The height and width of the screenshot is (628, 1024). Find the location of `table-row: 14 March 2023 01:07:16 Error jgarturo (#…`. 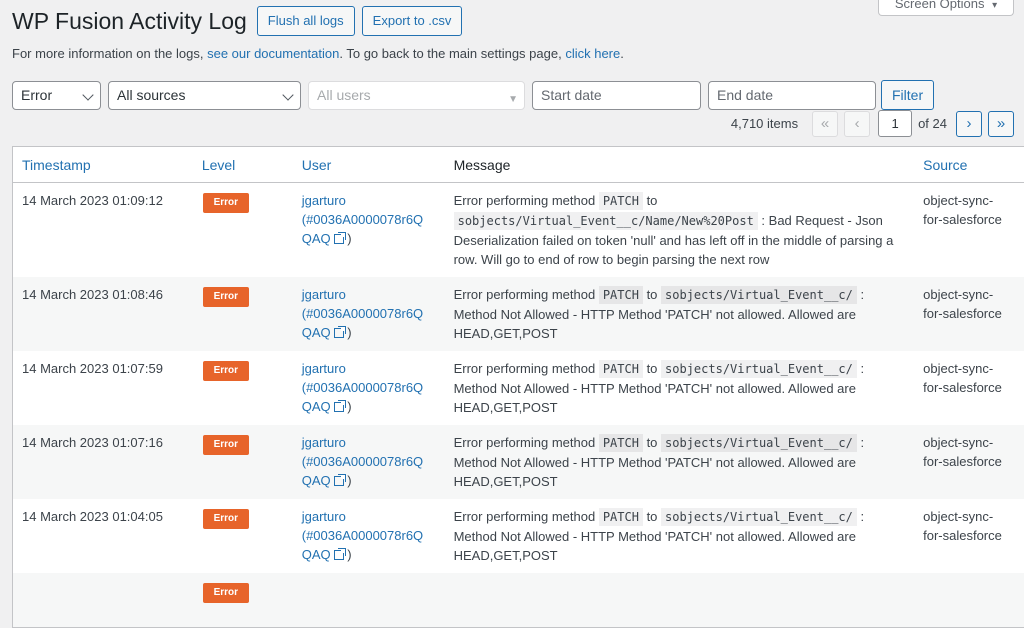

table-row: 14 March 2023 01:07:16 Error jgarturo (#… is located at coordinates (518, 462).